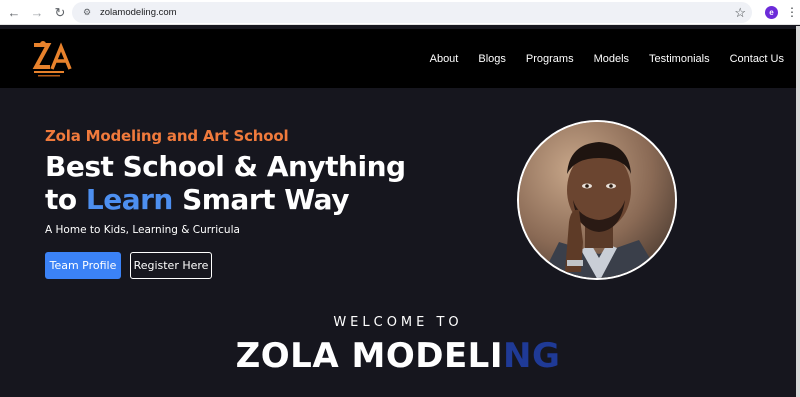 Image resolution: width=800 pixels, height=397 pixels. What do you see at coordinates (412, 12) in the screenshot?
I see `address-bar: ⚙ zolamodeling.com ☆` at bounding box center [412, 12].